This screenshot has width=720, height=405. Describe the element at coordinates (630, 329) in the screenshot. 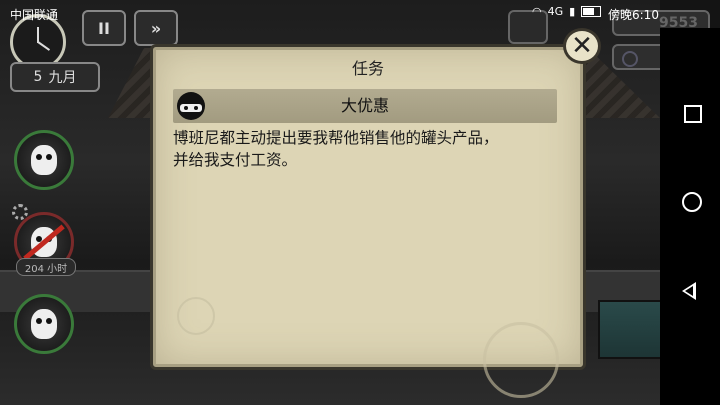

I see `building-window` at that location.